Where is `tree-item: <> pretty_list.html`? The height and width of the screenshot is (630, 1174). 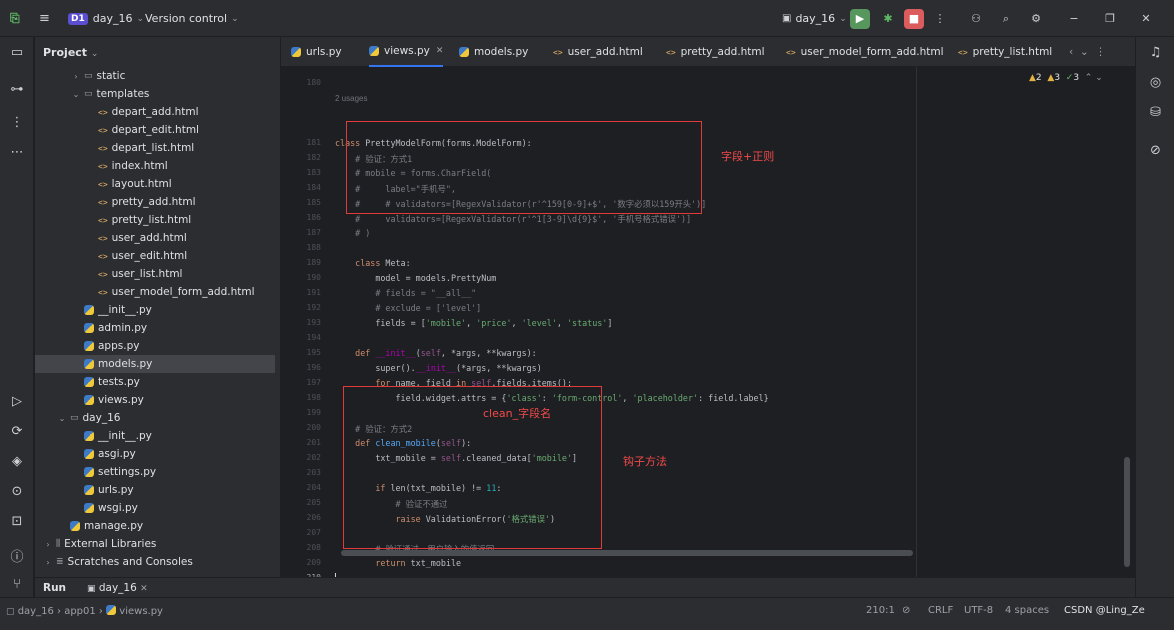 tree-item: <> pretty_list.html is located at coordinates (155, 220).